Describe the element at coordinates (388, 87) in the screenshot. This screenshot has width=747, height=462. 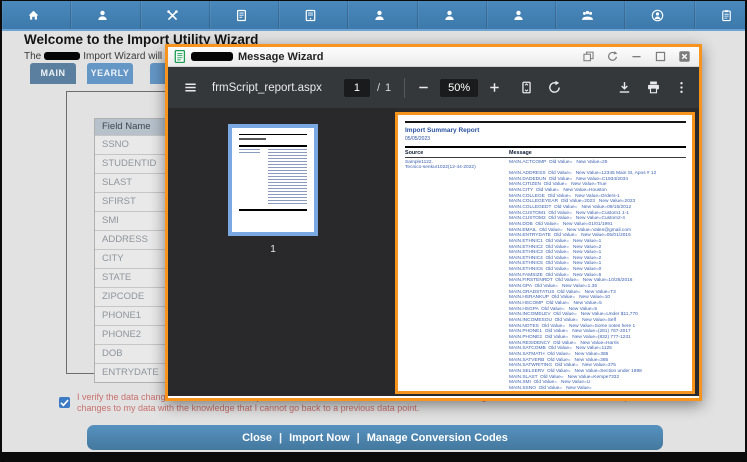
I see `page-total: 1` at that location.